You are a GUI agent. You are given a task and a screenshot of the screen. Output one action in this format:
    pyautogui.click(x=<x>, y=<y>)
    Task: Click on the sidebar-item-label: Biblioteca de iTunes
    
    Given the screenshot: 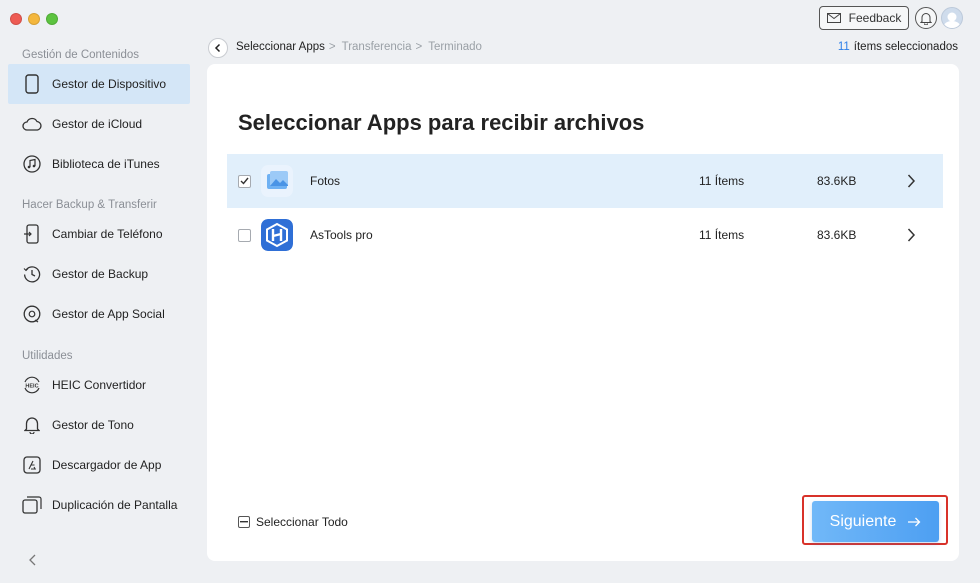 What is the action you would take?
    pyautogui.click(x=106, y=164)
    